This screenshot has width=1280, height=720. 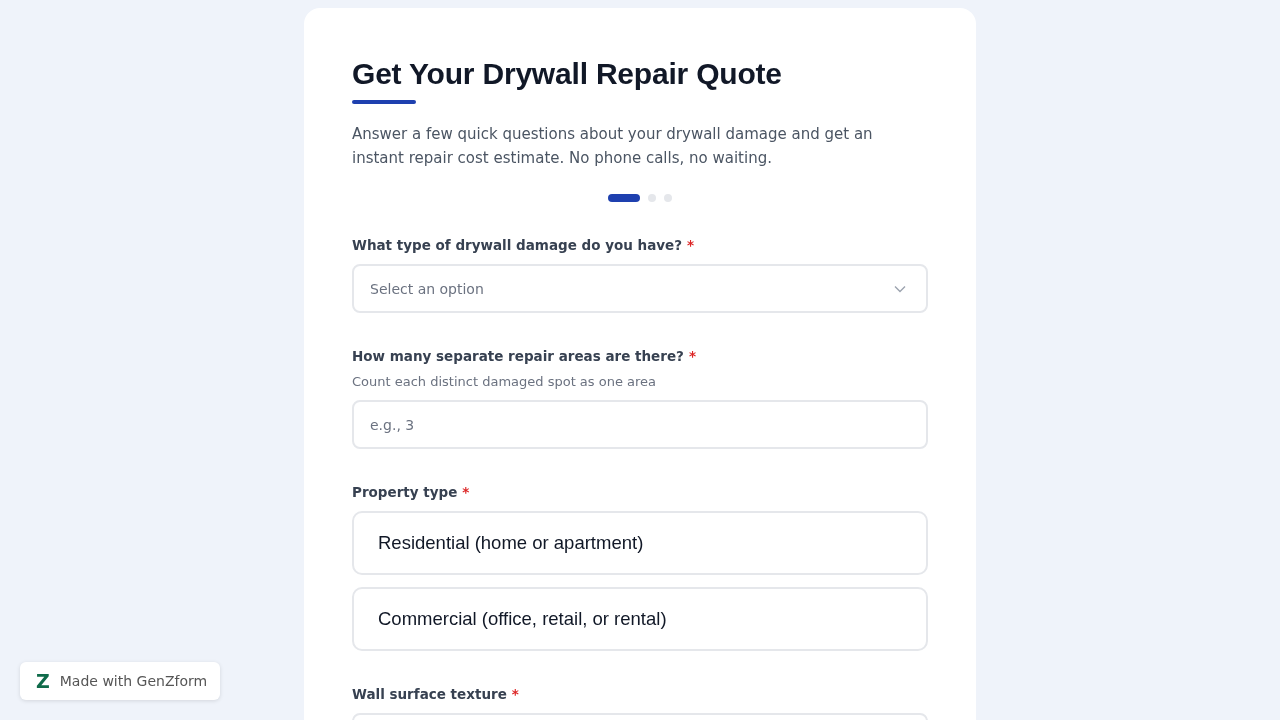 What do you see at coordinates (518, 356) in the screenshot?
I see `field-label: How many separate repair areas are there?` at bounding box center [518, 356].